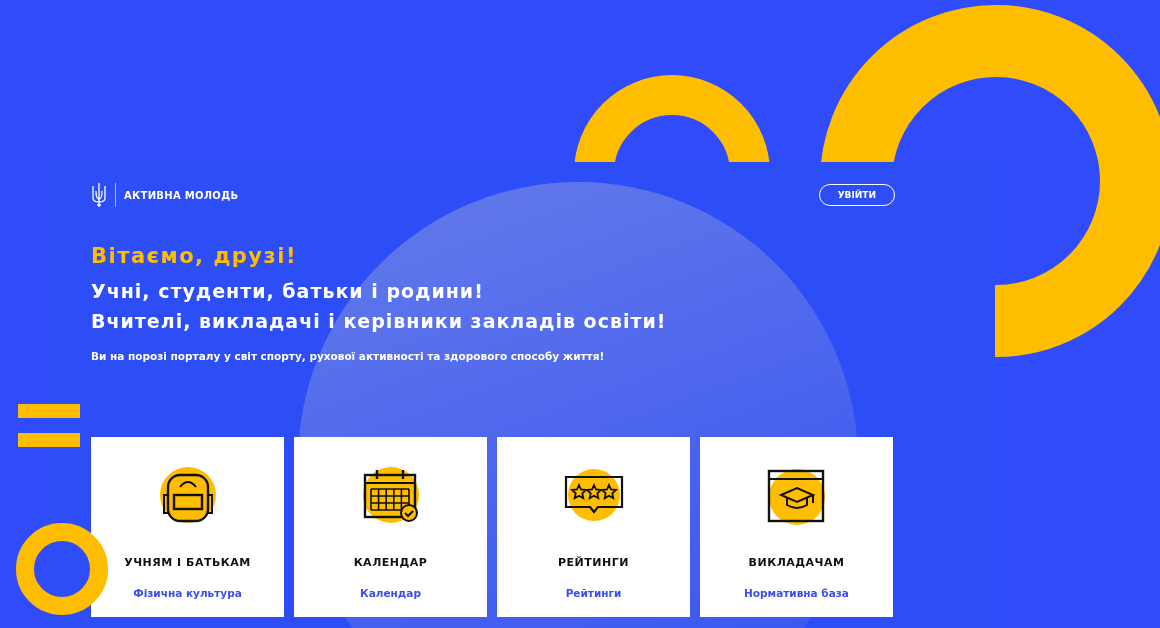 The height and width of the screenshot is (628, 1160). I want to click on category-card: ВИКЛАДАЧАМ Нормативна база, so click(796, 527).